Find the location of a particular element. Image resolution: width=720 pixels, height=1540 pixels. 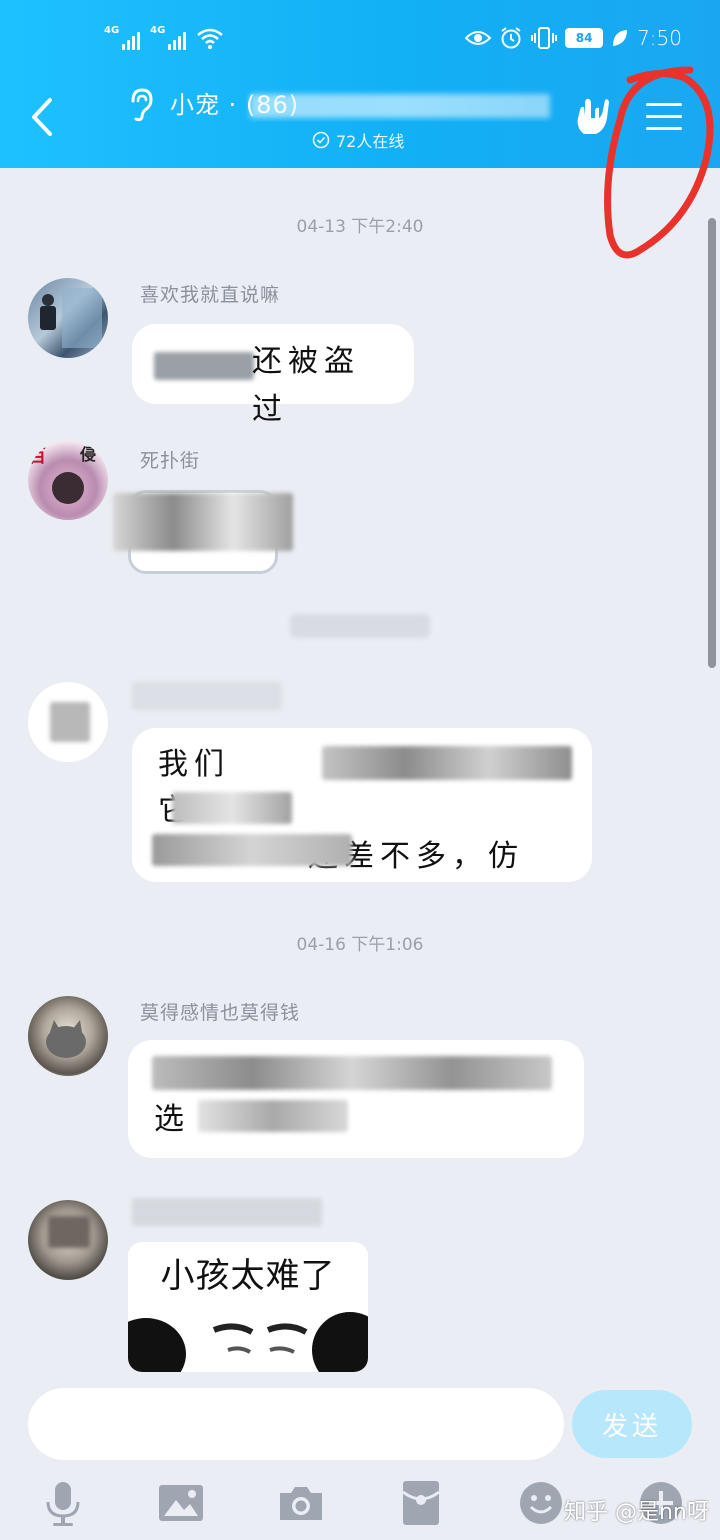

message-bubble is located at coordinates (203, 532).